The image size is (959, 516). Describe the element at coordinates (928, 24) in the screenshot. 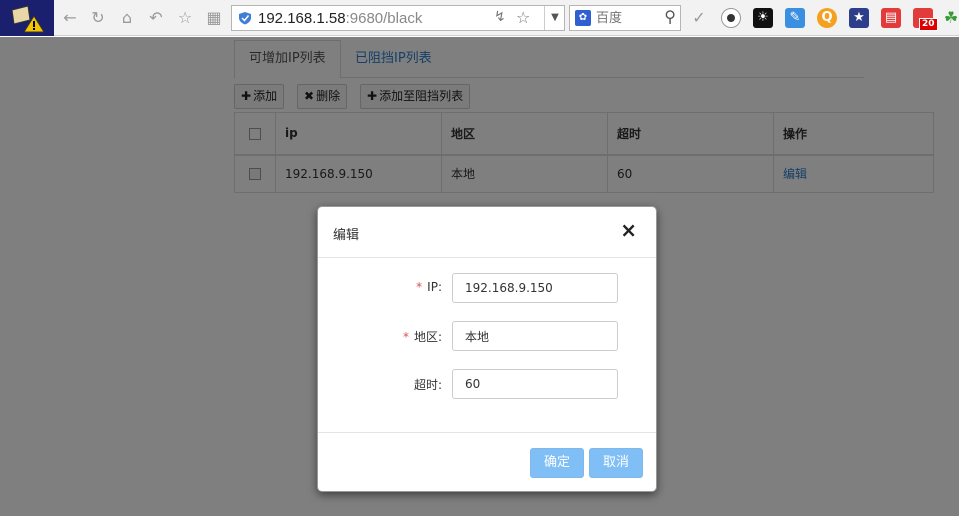

I see `notification-badge: 20` at that location.